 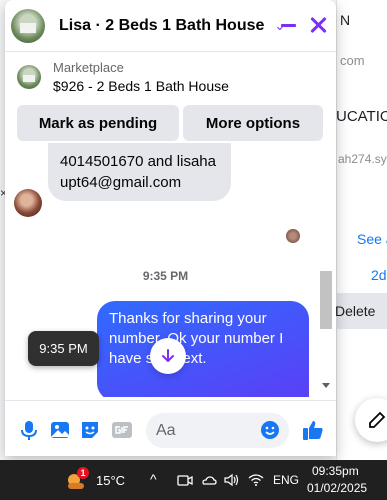 What do you see at coordinates (362, 159) in the screenshot?
I see `background-email-text: ah274.sy` at bounding box center [362, 159].